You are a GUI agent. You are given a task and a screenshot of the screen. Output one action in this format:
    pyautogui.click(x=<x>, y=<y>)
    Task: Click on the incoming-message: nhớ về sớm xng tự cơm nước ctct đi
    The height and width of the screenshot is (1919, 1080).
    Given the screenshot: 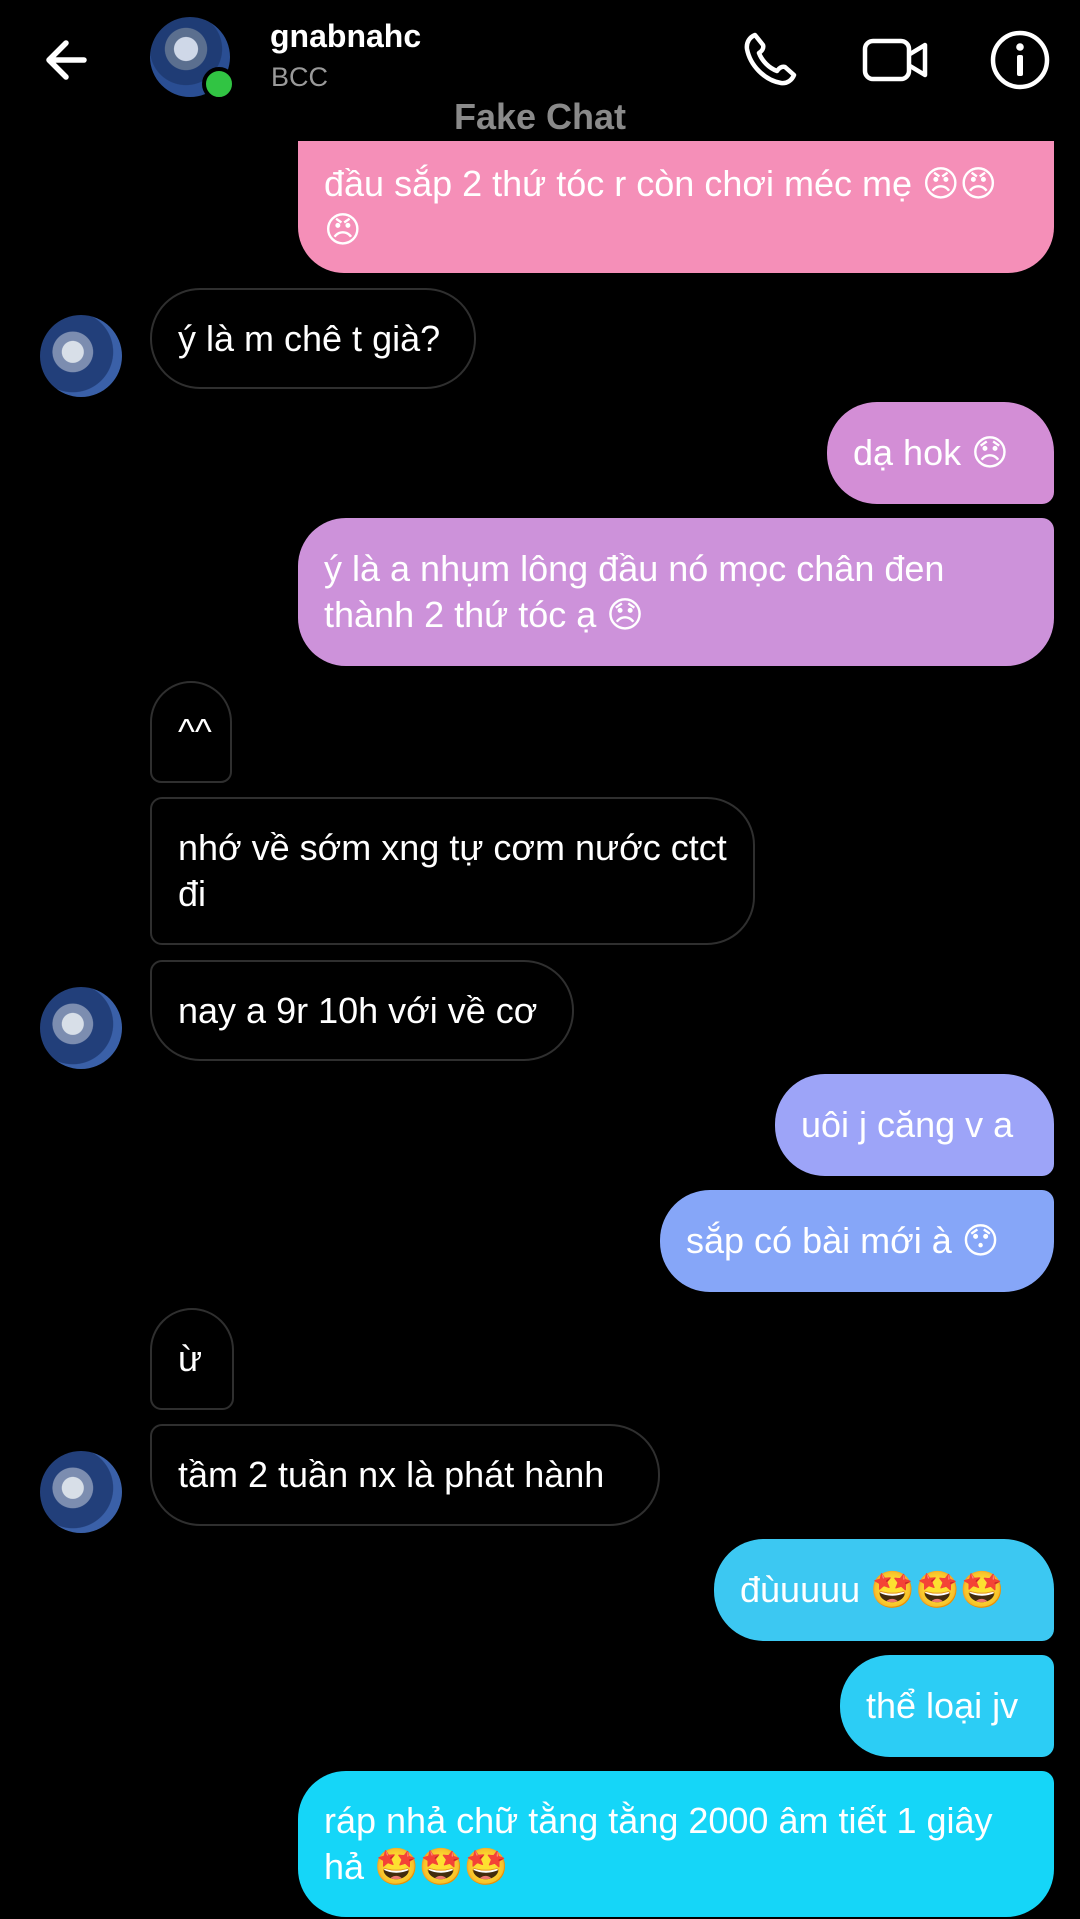 What is the action you would take?
    pyautogui.click(x=452, y=871)
    